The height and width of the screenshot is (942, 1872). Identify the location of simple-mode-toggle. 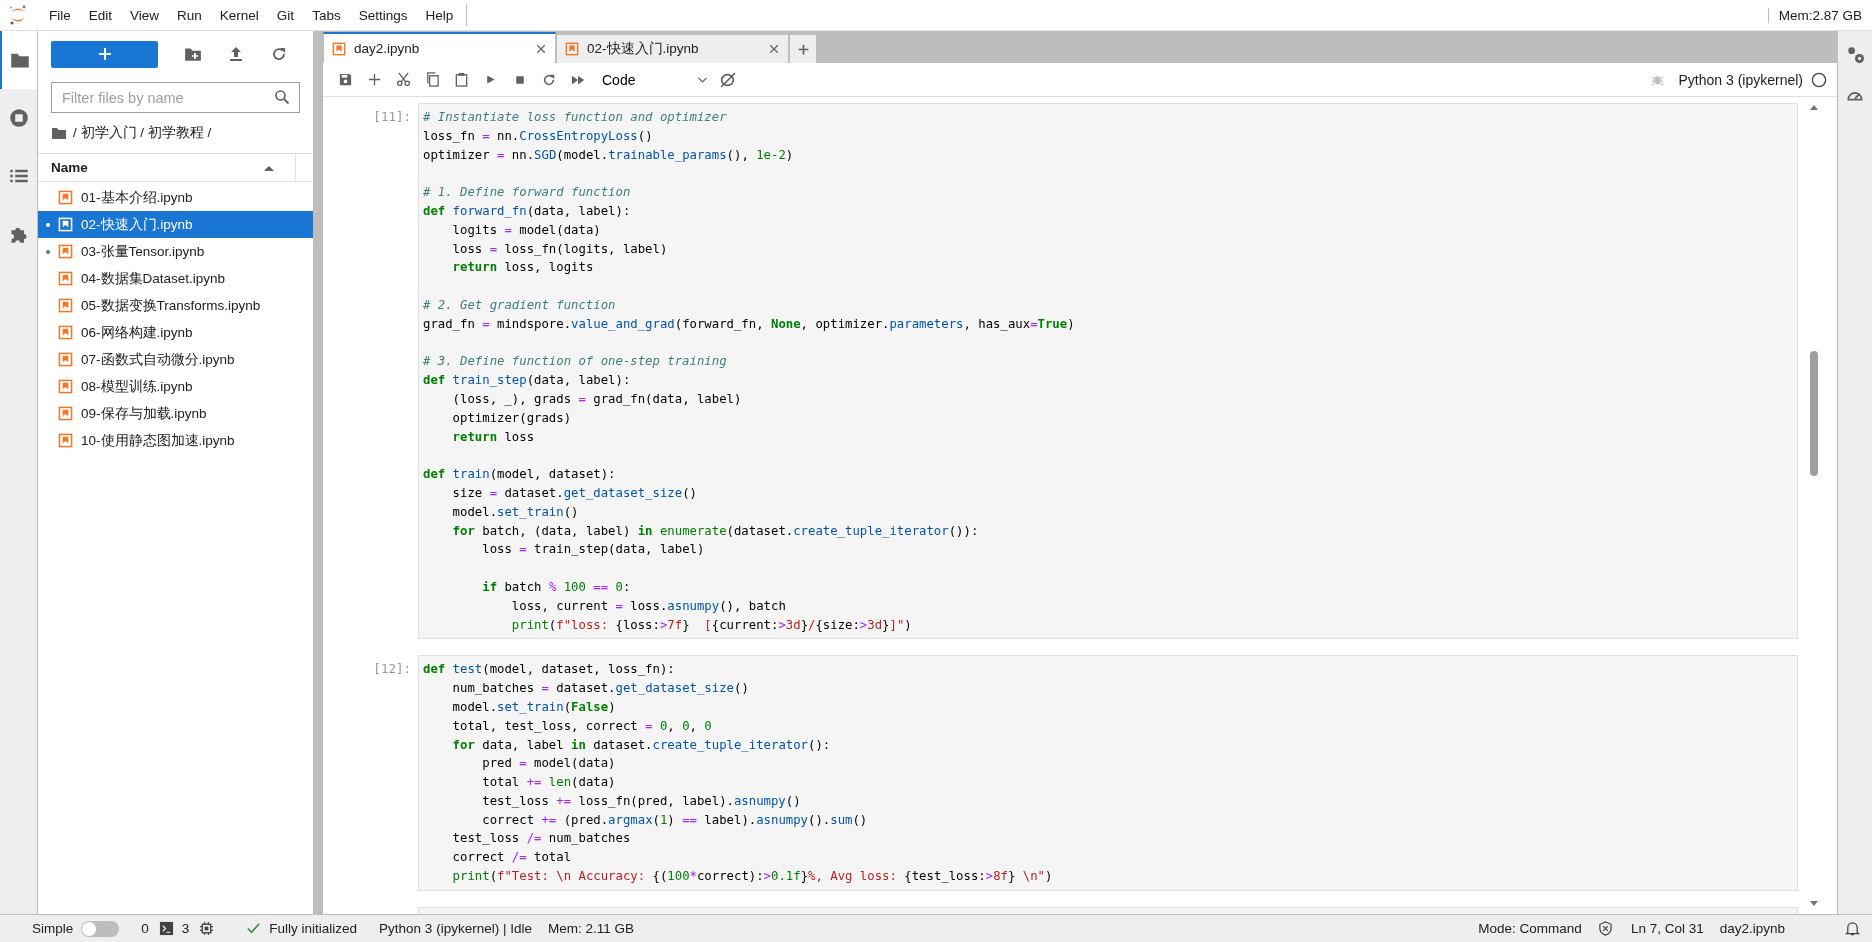
(100, 928).